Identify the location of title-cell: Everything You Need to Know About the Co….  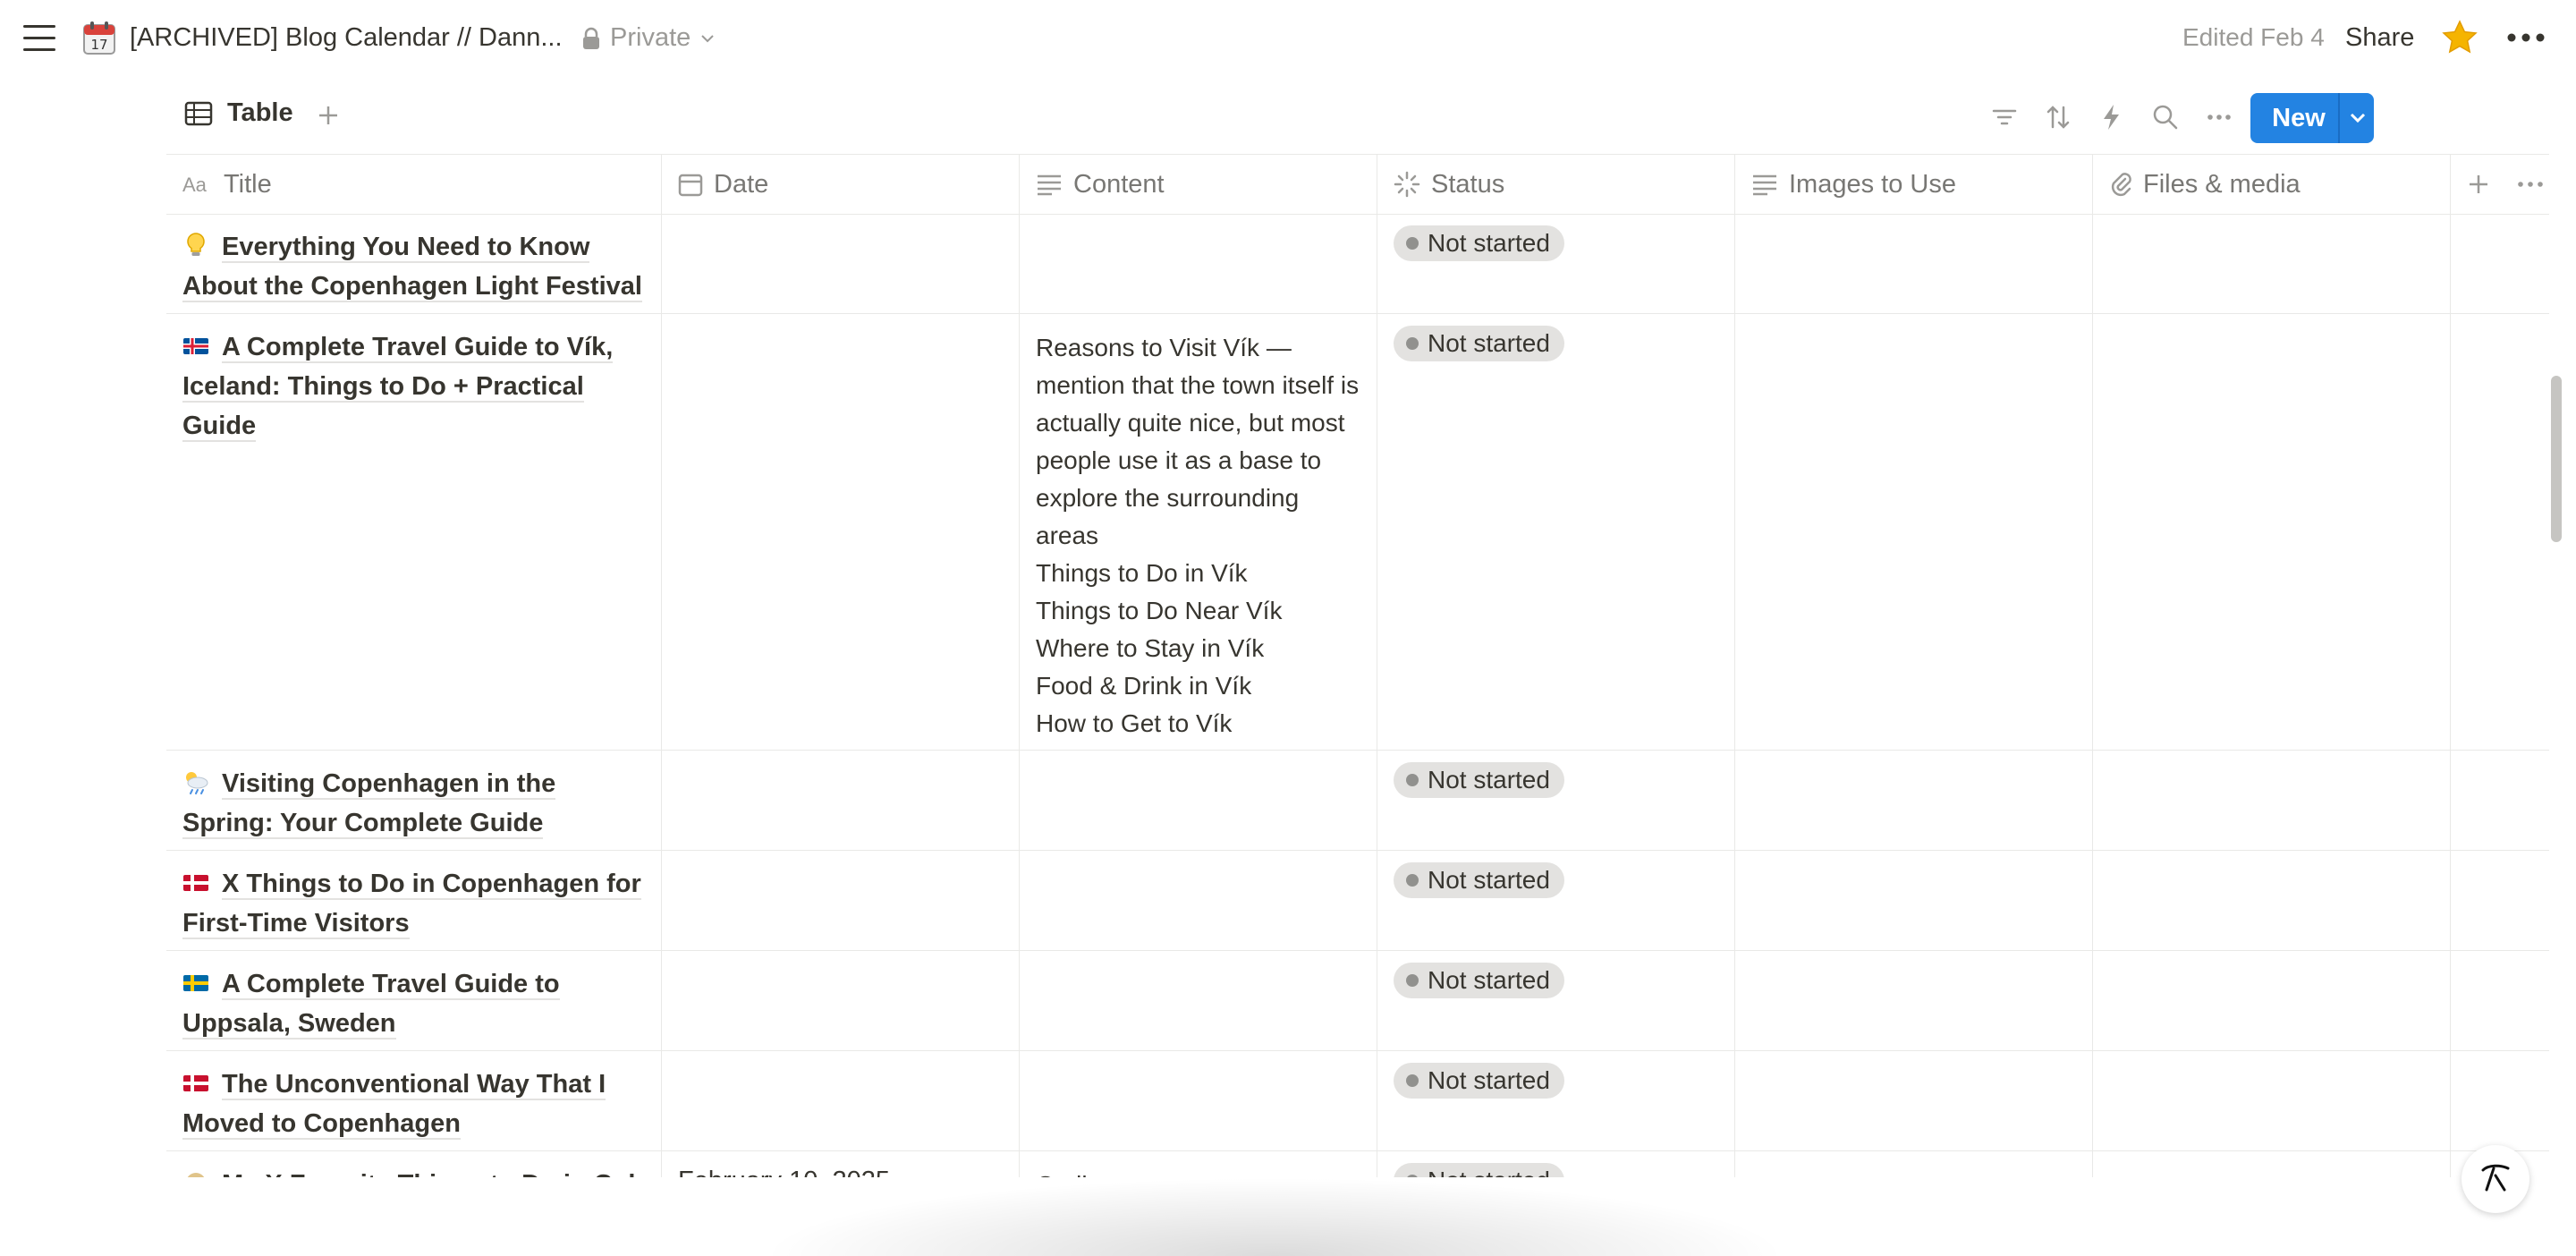
(414, 263).